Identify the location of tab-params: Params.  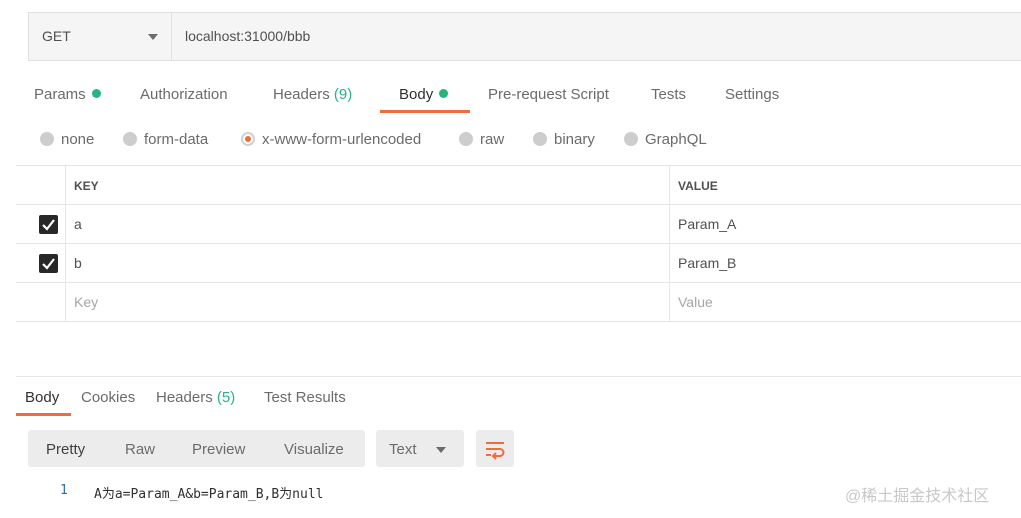
(67, 94).